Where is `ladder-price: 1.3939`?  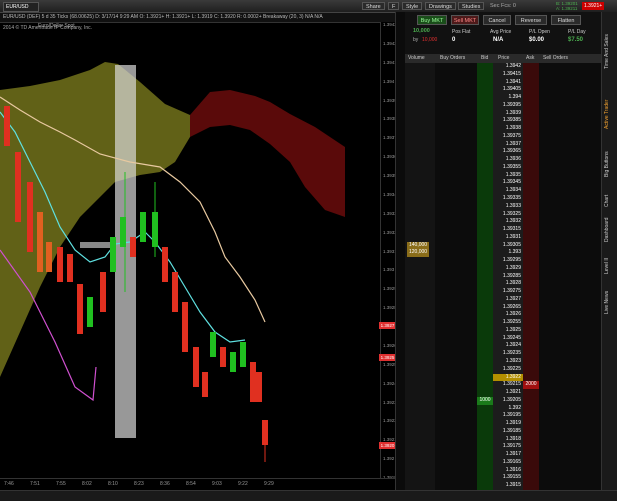
ladder-price: 1.3939 is located at coordinates (508, 114).